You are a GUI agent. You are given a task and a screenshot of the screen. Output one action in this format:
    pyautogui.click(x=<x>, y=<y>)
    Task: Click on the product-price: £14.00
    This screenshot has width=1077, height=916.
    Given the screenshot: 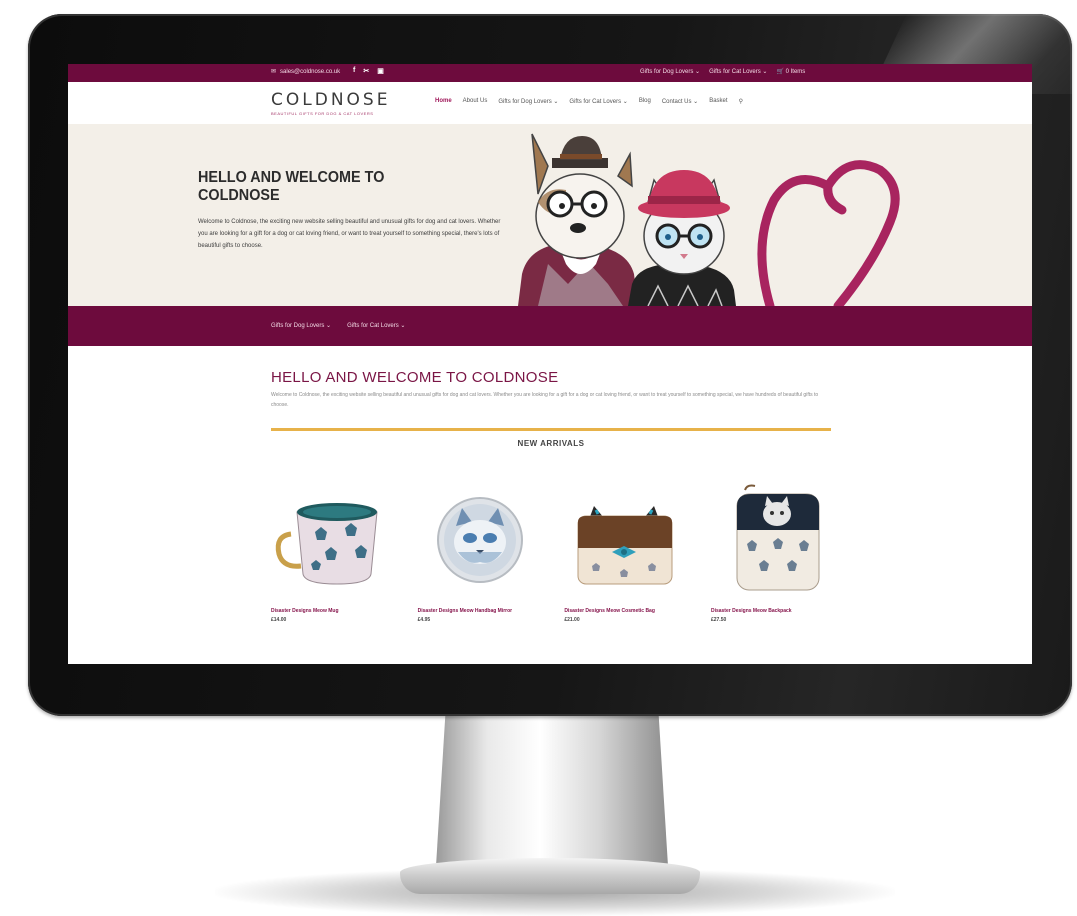 What is the action you would take?
    pyautogui.click(x=279, y=620)
    